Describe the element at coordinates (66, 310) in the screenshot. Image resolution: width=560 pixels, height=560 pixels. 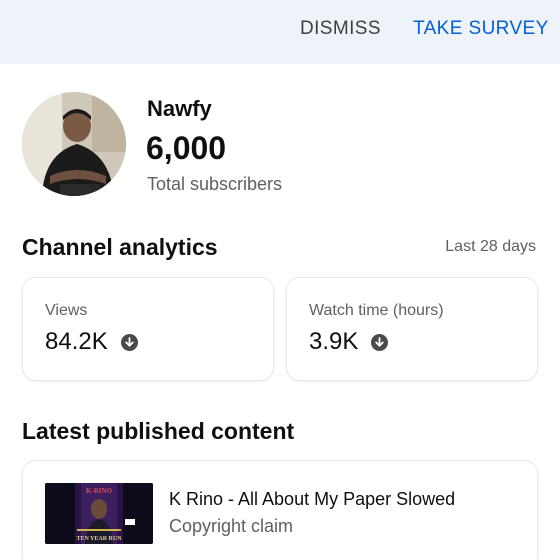
I see `views-label: Views` at that location.